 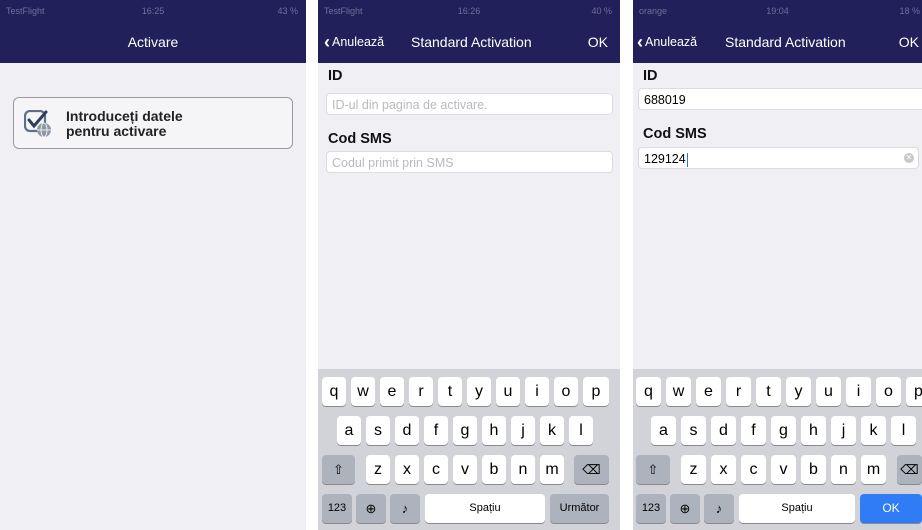 I want to click on ok-key: OK, so click(x=891, y=508).